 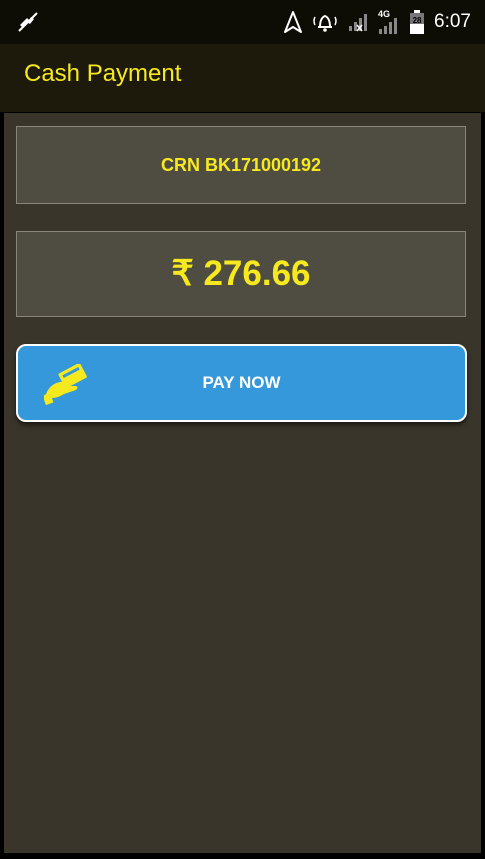 What do you see at coordinates (293, 22) in the screenshot?
I see `navigation-icon` at bounding box center [293, 22].